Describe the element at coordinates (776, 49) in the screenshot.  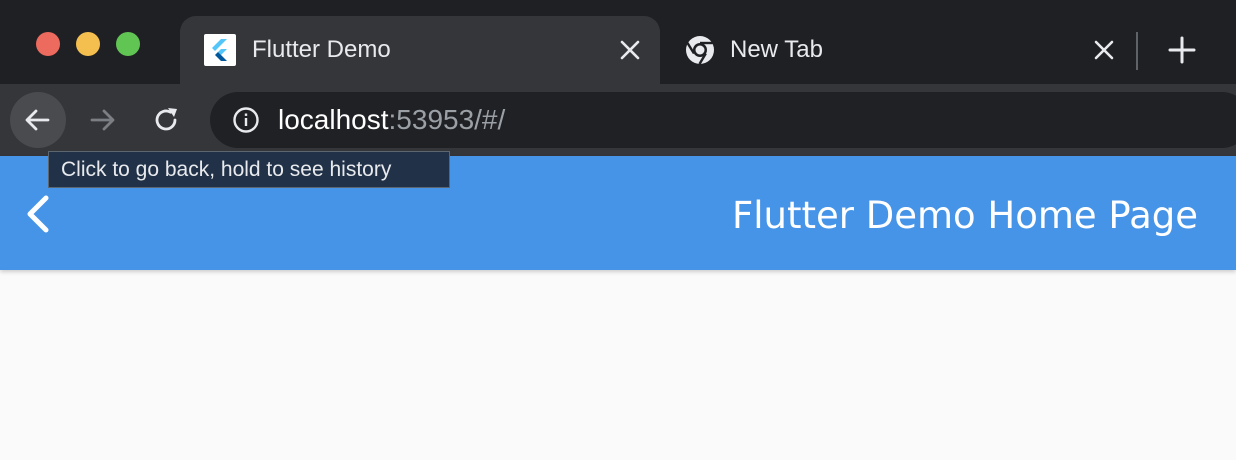
I see `tab-title: New Tab` at that location.